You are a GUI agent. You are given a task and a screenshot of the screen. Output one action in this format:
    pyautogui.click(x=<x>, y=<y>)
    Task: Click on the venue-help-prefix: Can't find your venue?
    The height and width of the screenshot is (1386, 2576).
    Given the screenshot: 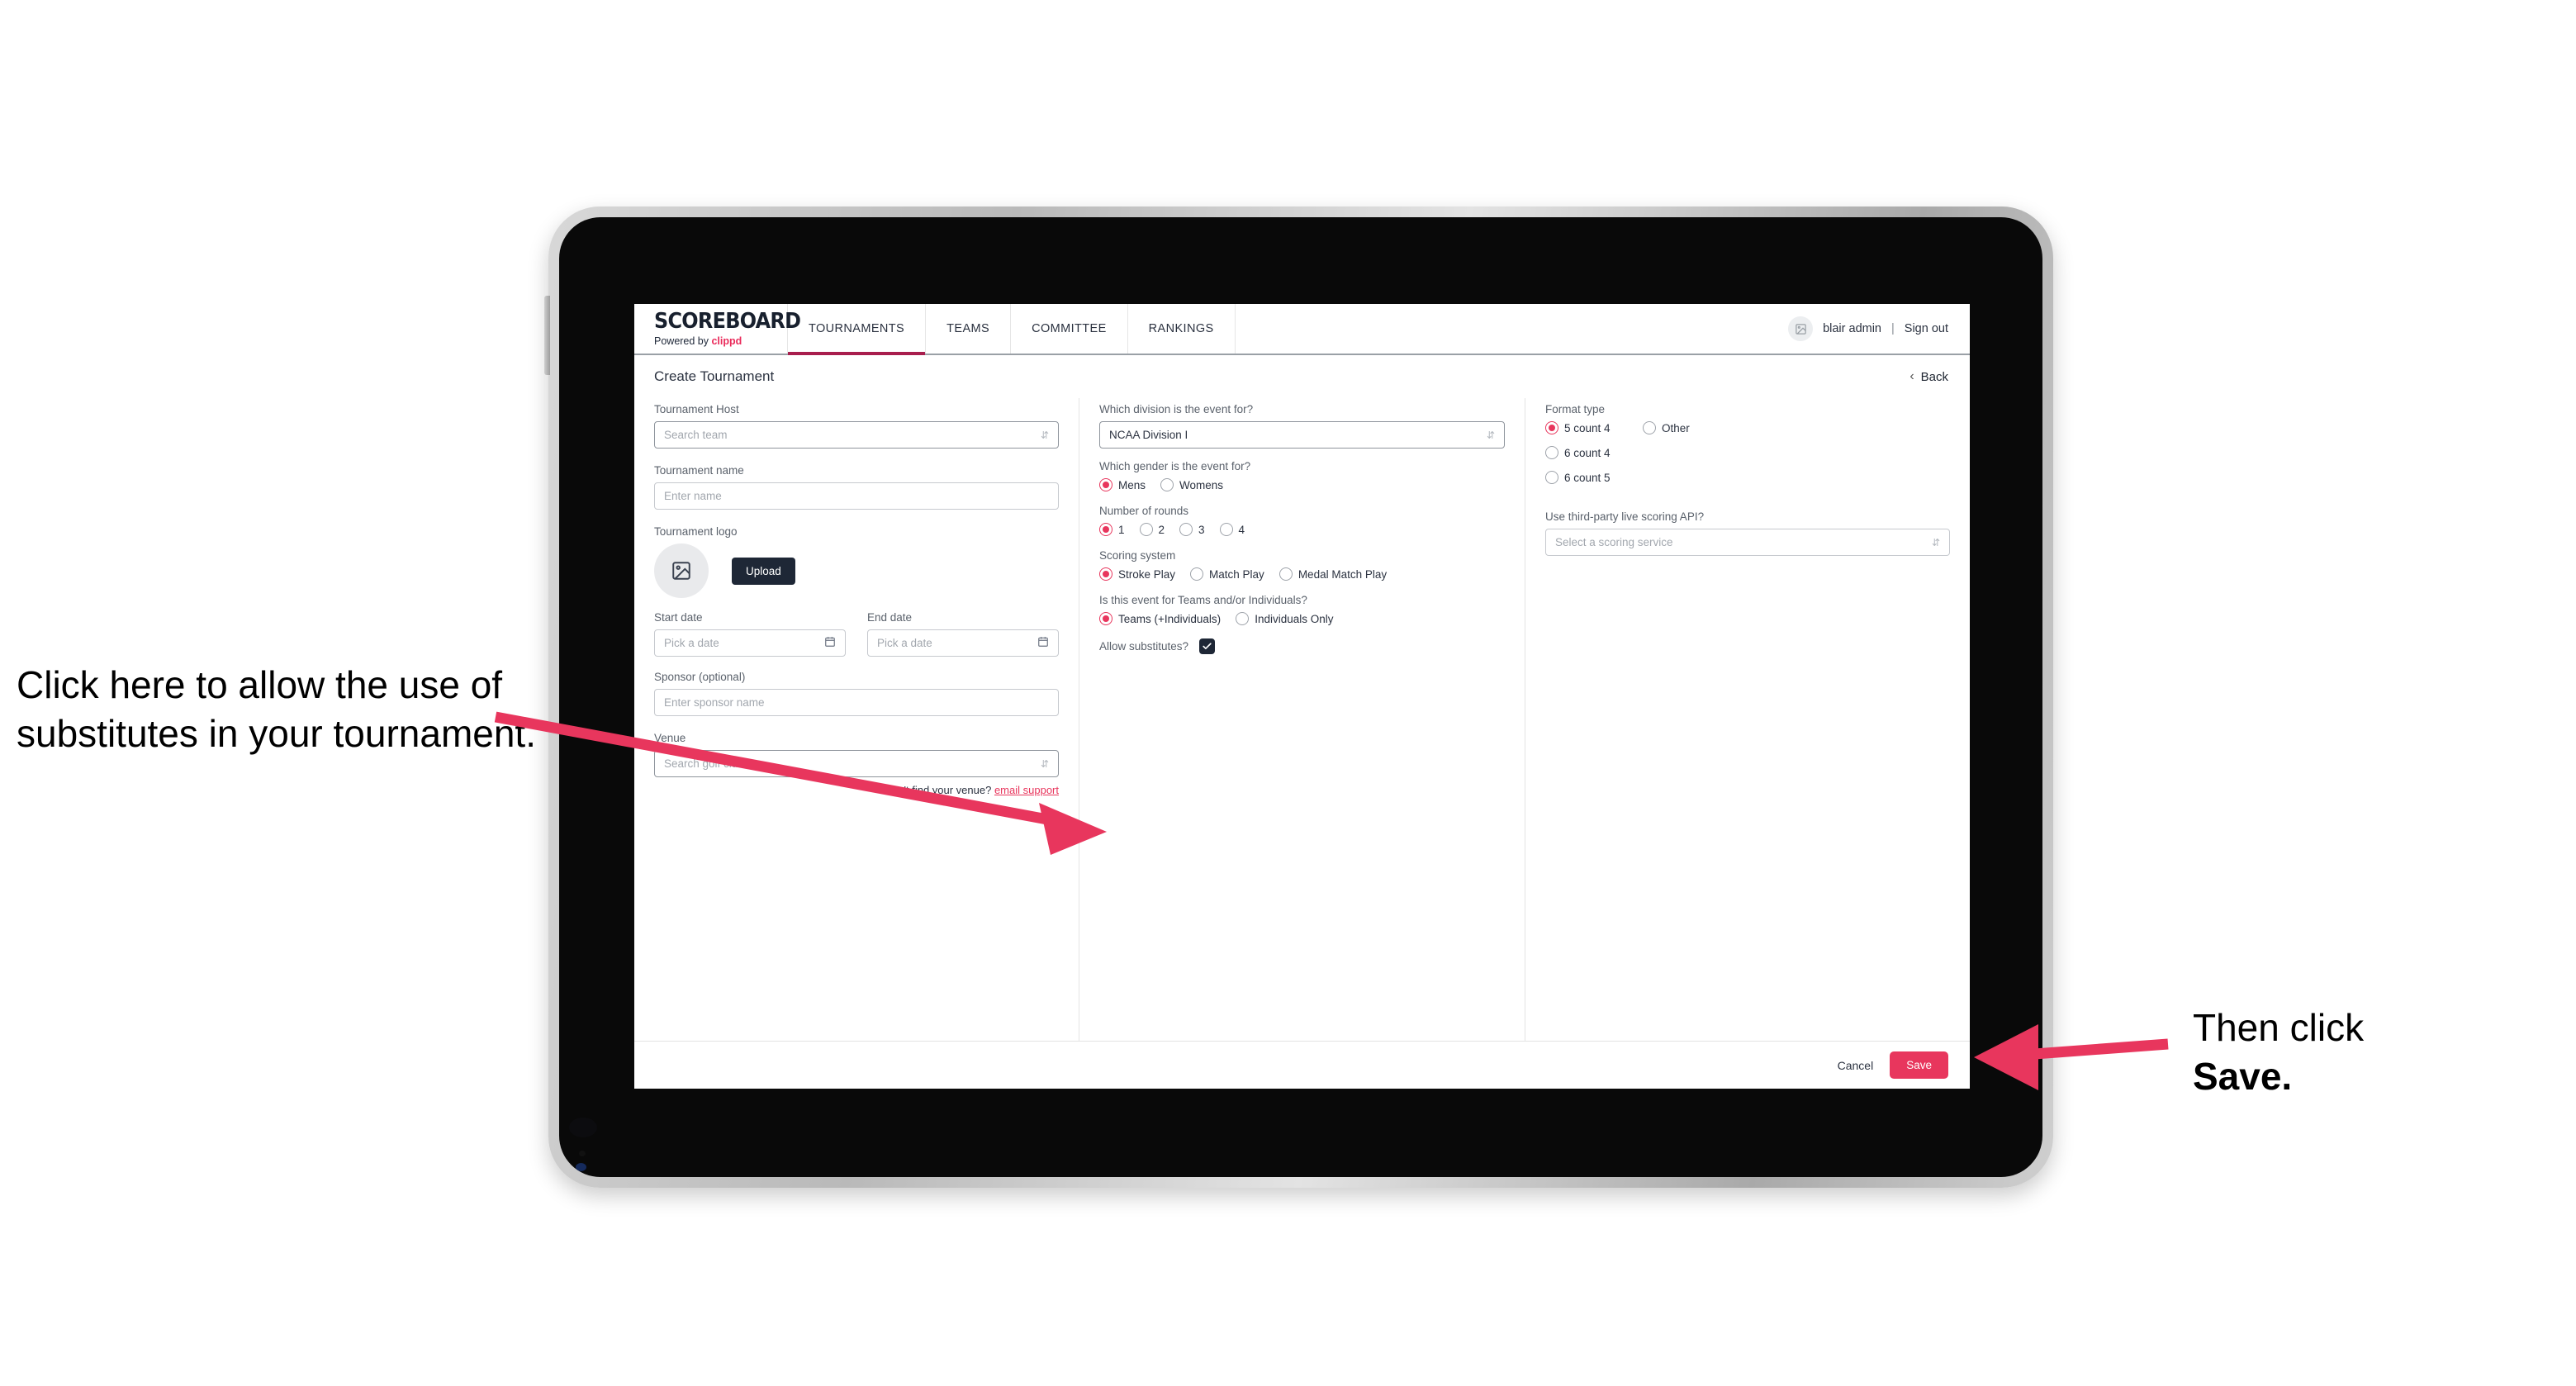 What is the action you would take?
    pyautogui.click(x=939, y=790)
    